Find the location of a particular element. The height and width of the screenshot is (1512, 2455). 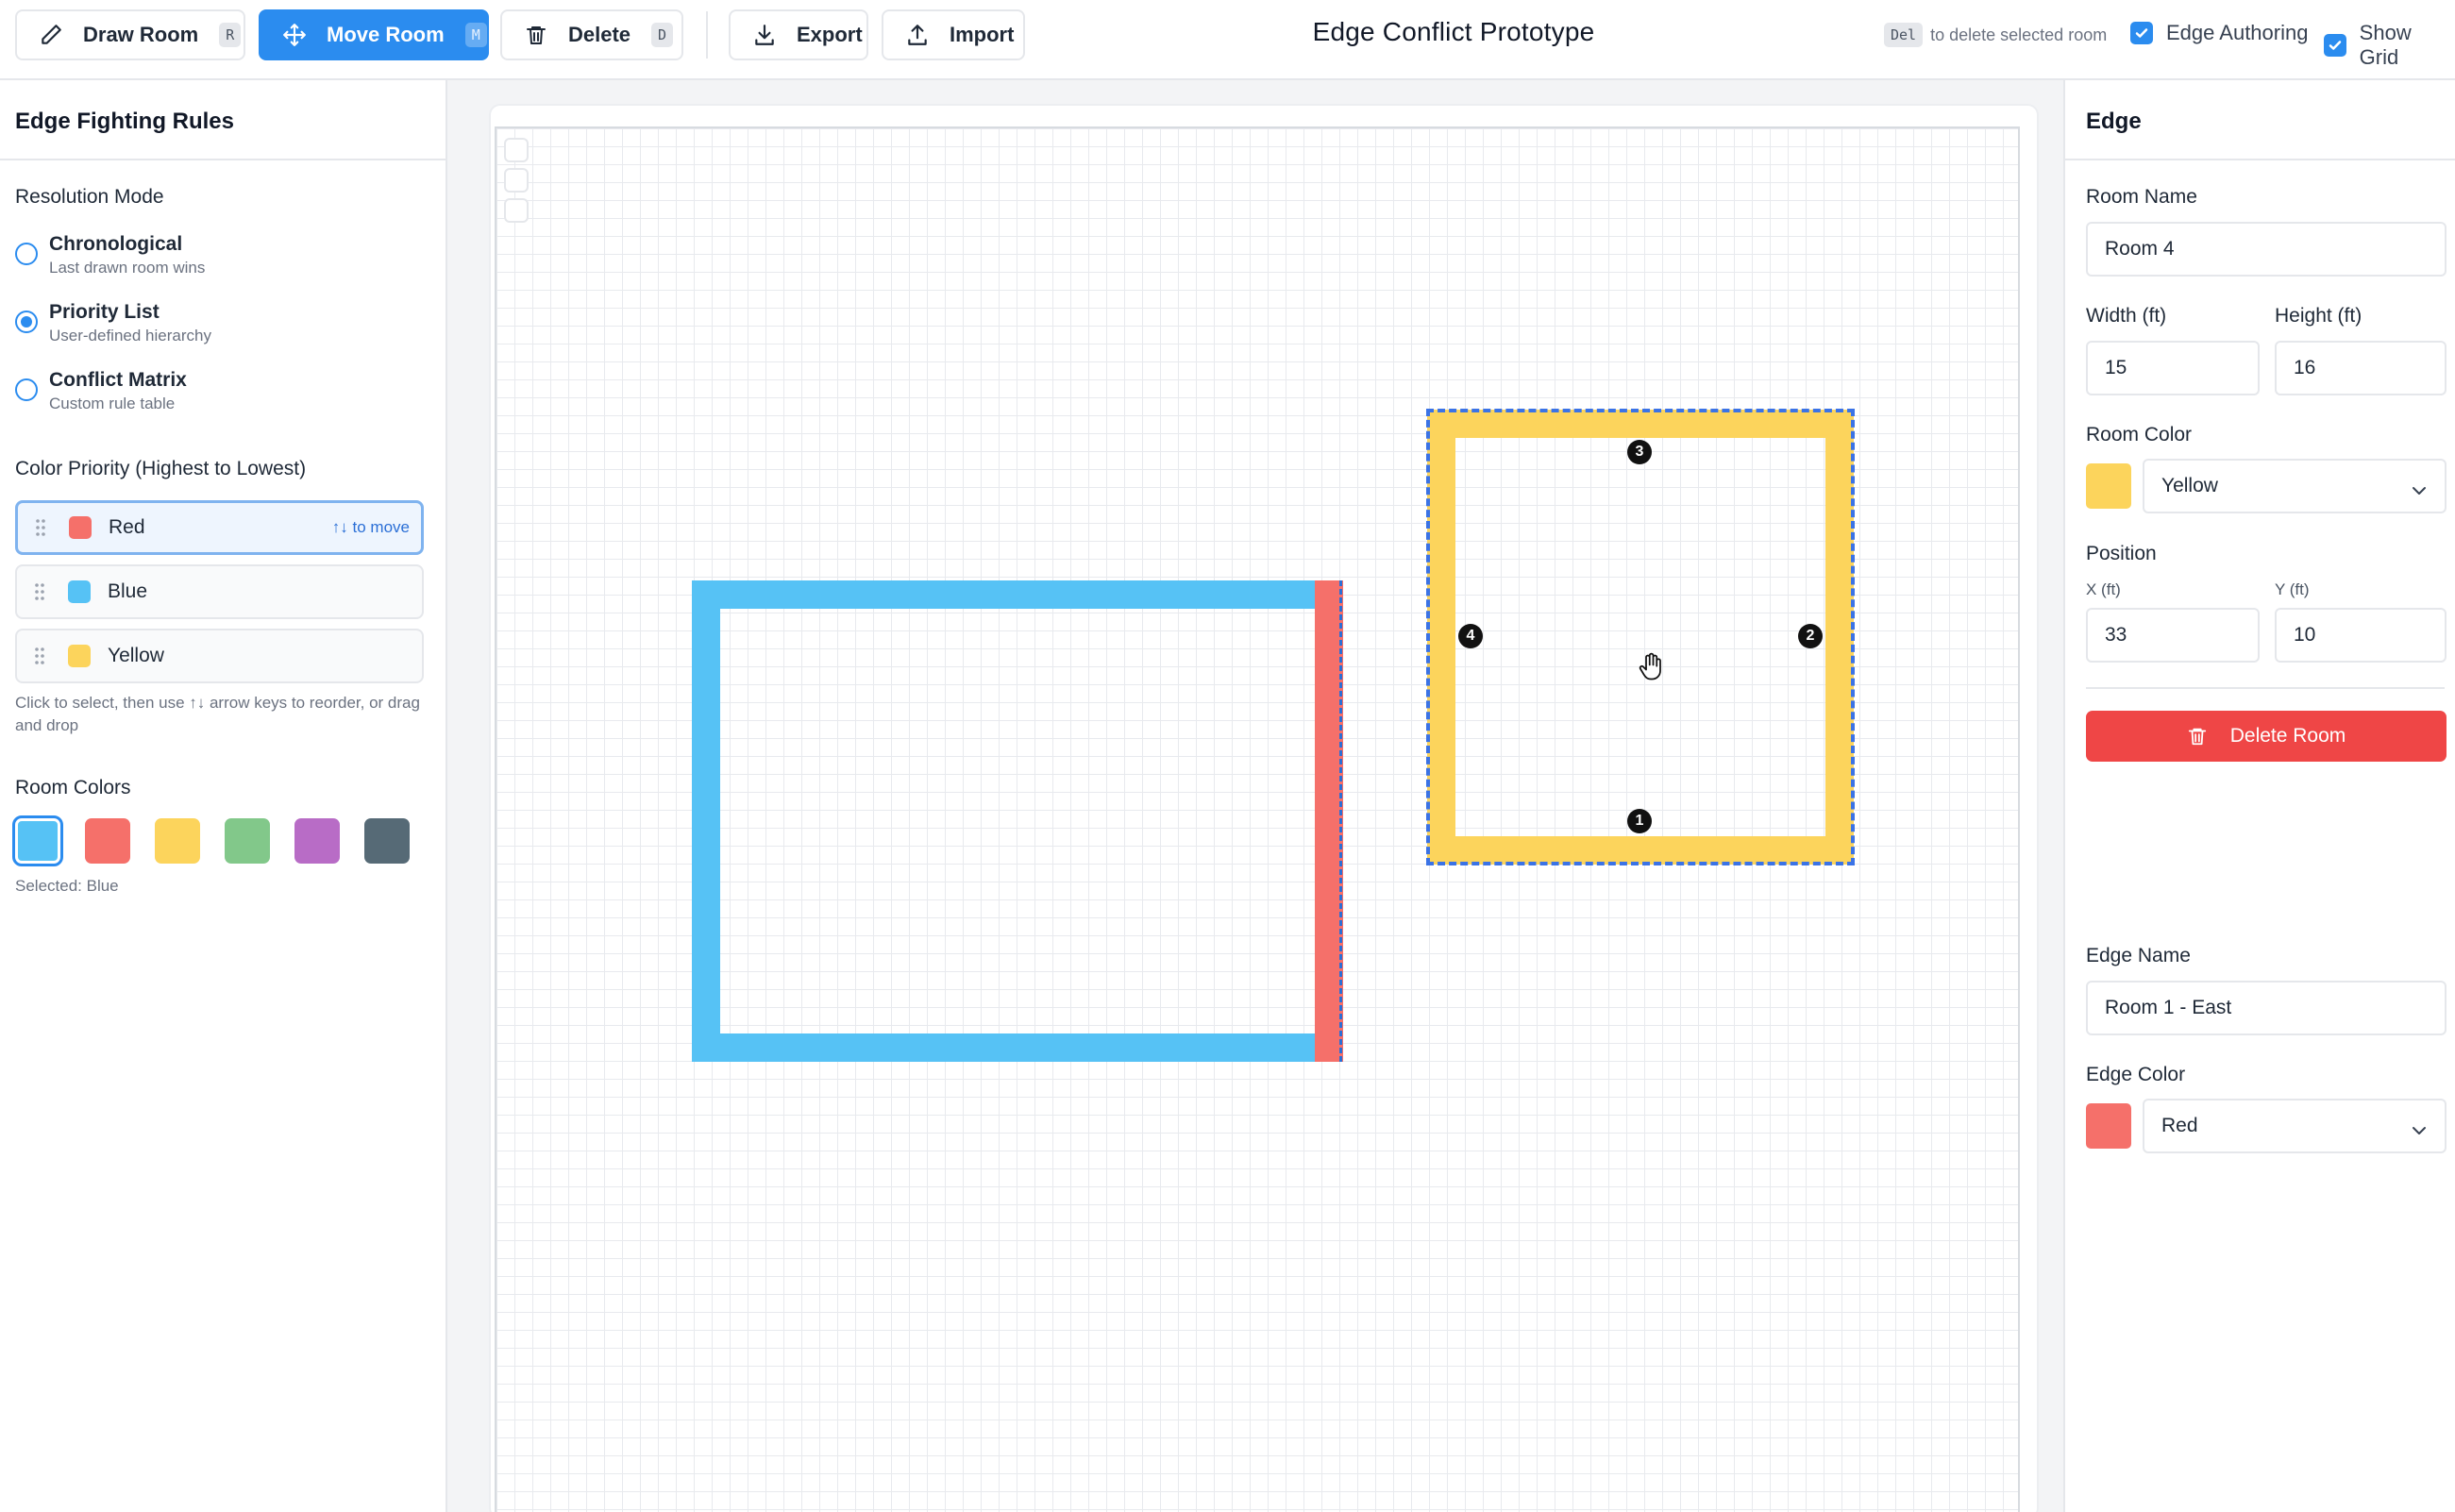

show-grid-label: Show Grid is located at coordinates (2386, 45).